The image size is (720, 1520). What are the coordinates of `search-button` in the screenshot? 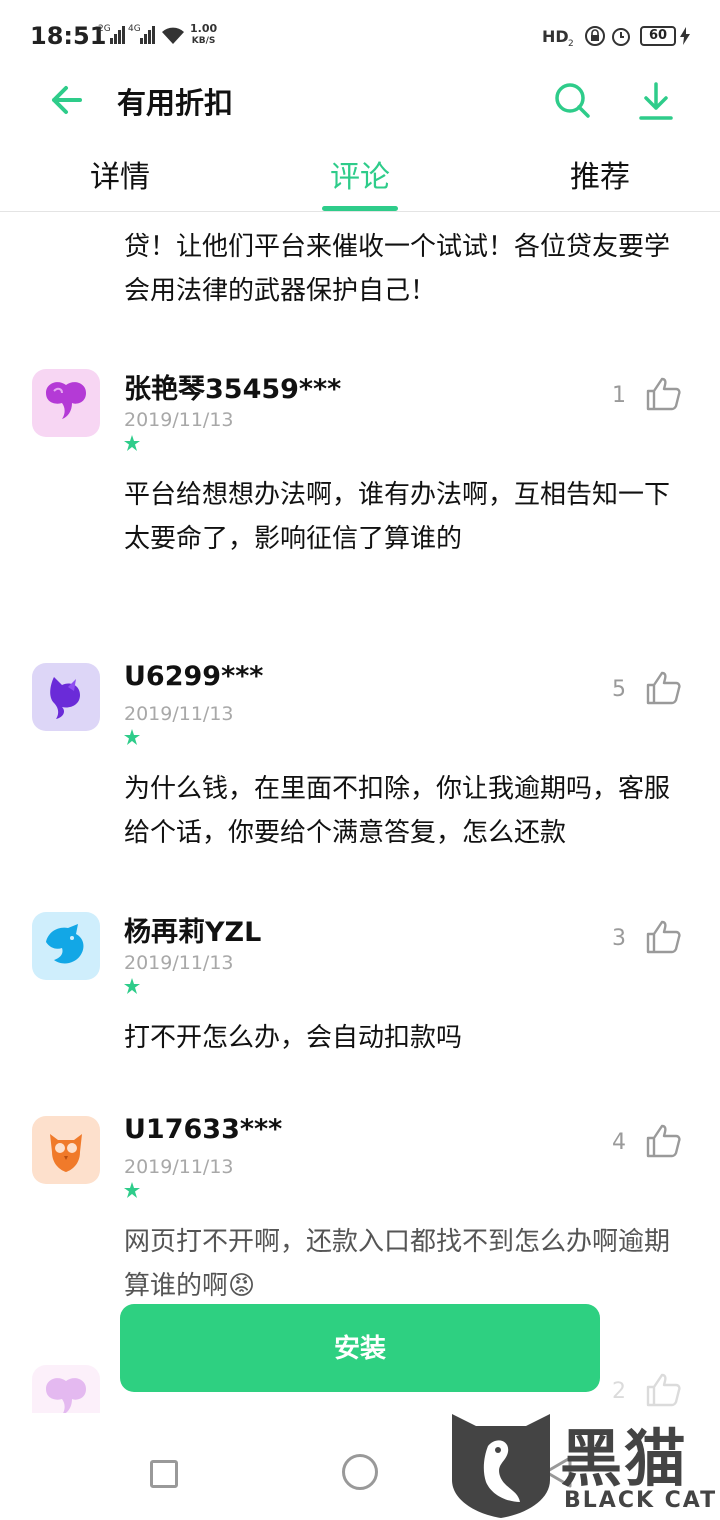 It's located at (572, 100).